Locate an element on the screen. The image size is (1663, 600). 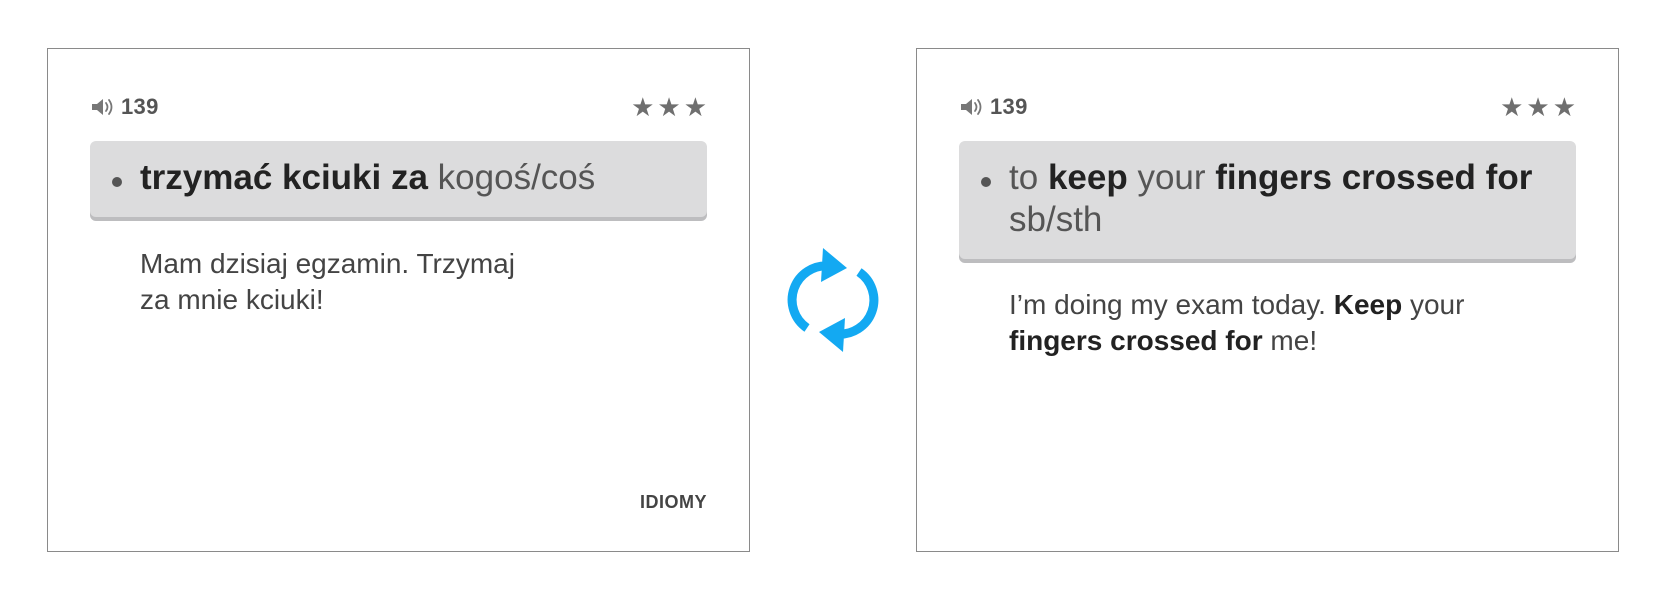
term-light: to is located at coordinates (1024, 177).